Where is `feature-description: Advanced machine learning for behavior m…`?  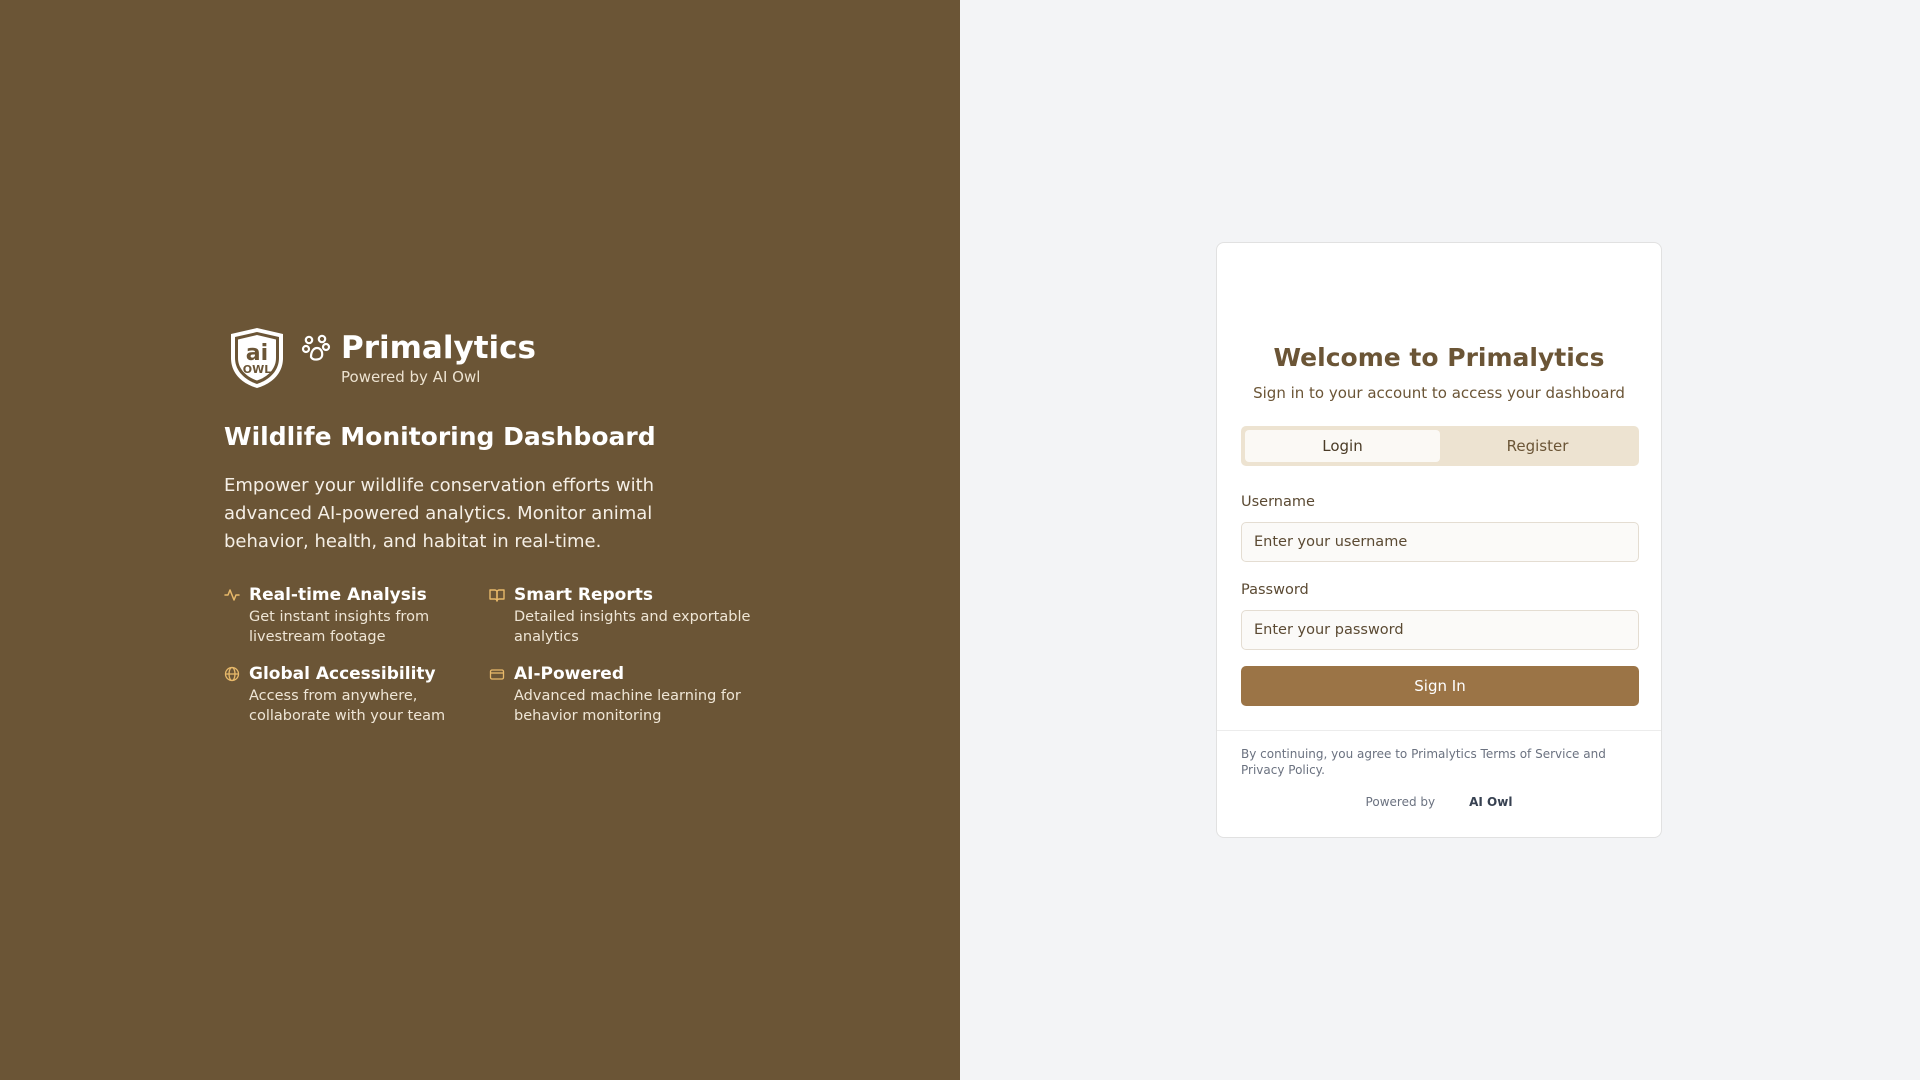
feature-description: Advanced machine learning for behavior m… is located at coordinates (627, 706).